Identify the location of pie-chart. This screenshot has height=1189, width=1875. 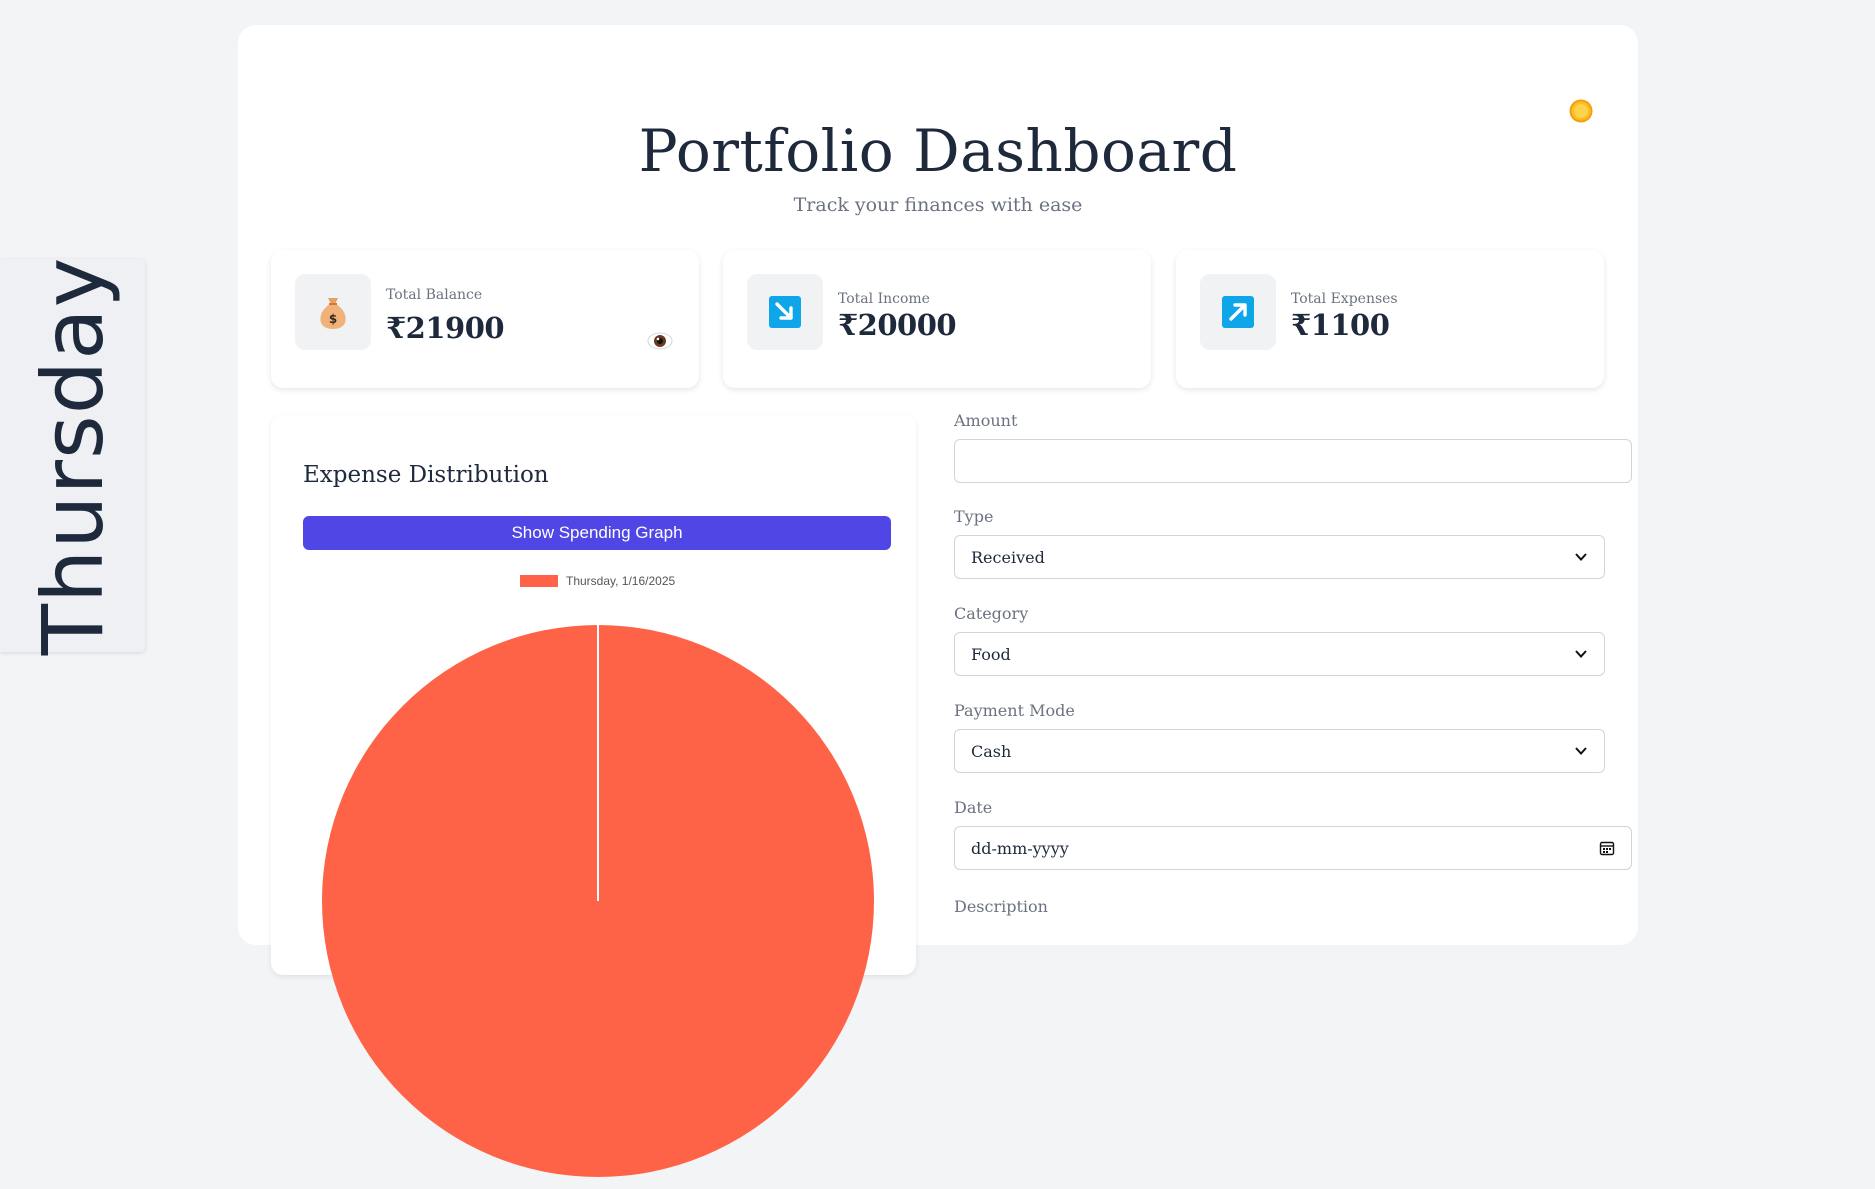
(598, 905).